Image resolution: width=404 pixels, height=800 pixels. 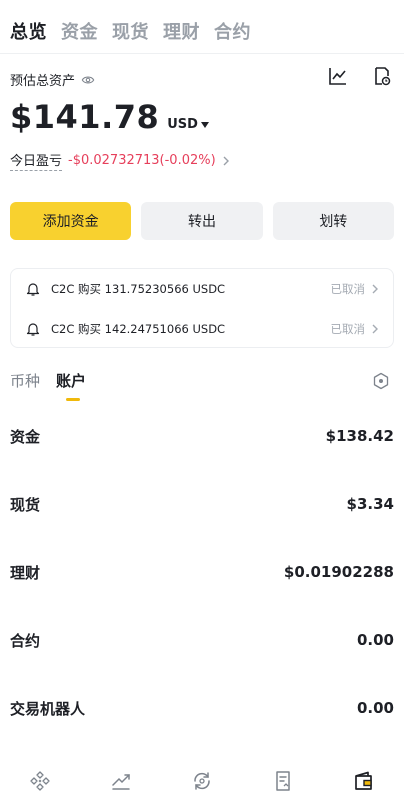 I want to click on order-item: C2C 购买 142.24751066 USDC 已取消, so click(x=202, y=329).